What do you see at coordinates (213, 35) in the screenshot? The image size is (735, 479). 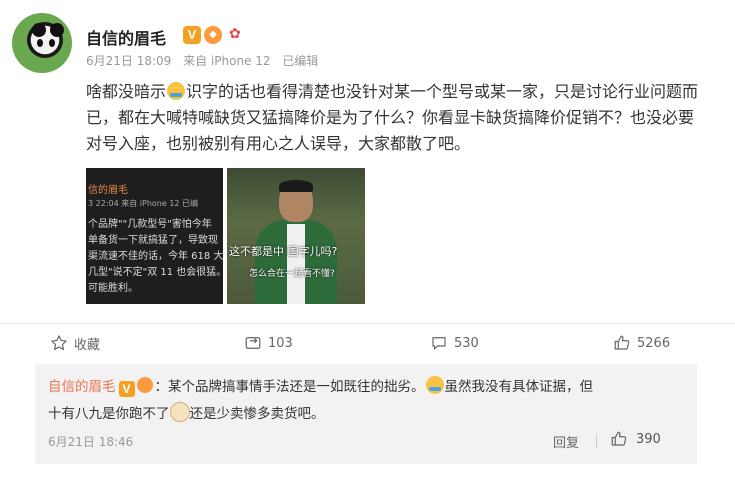 I see `member-badge-icon: ◆` at bounding box center [213, 35].